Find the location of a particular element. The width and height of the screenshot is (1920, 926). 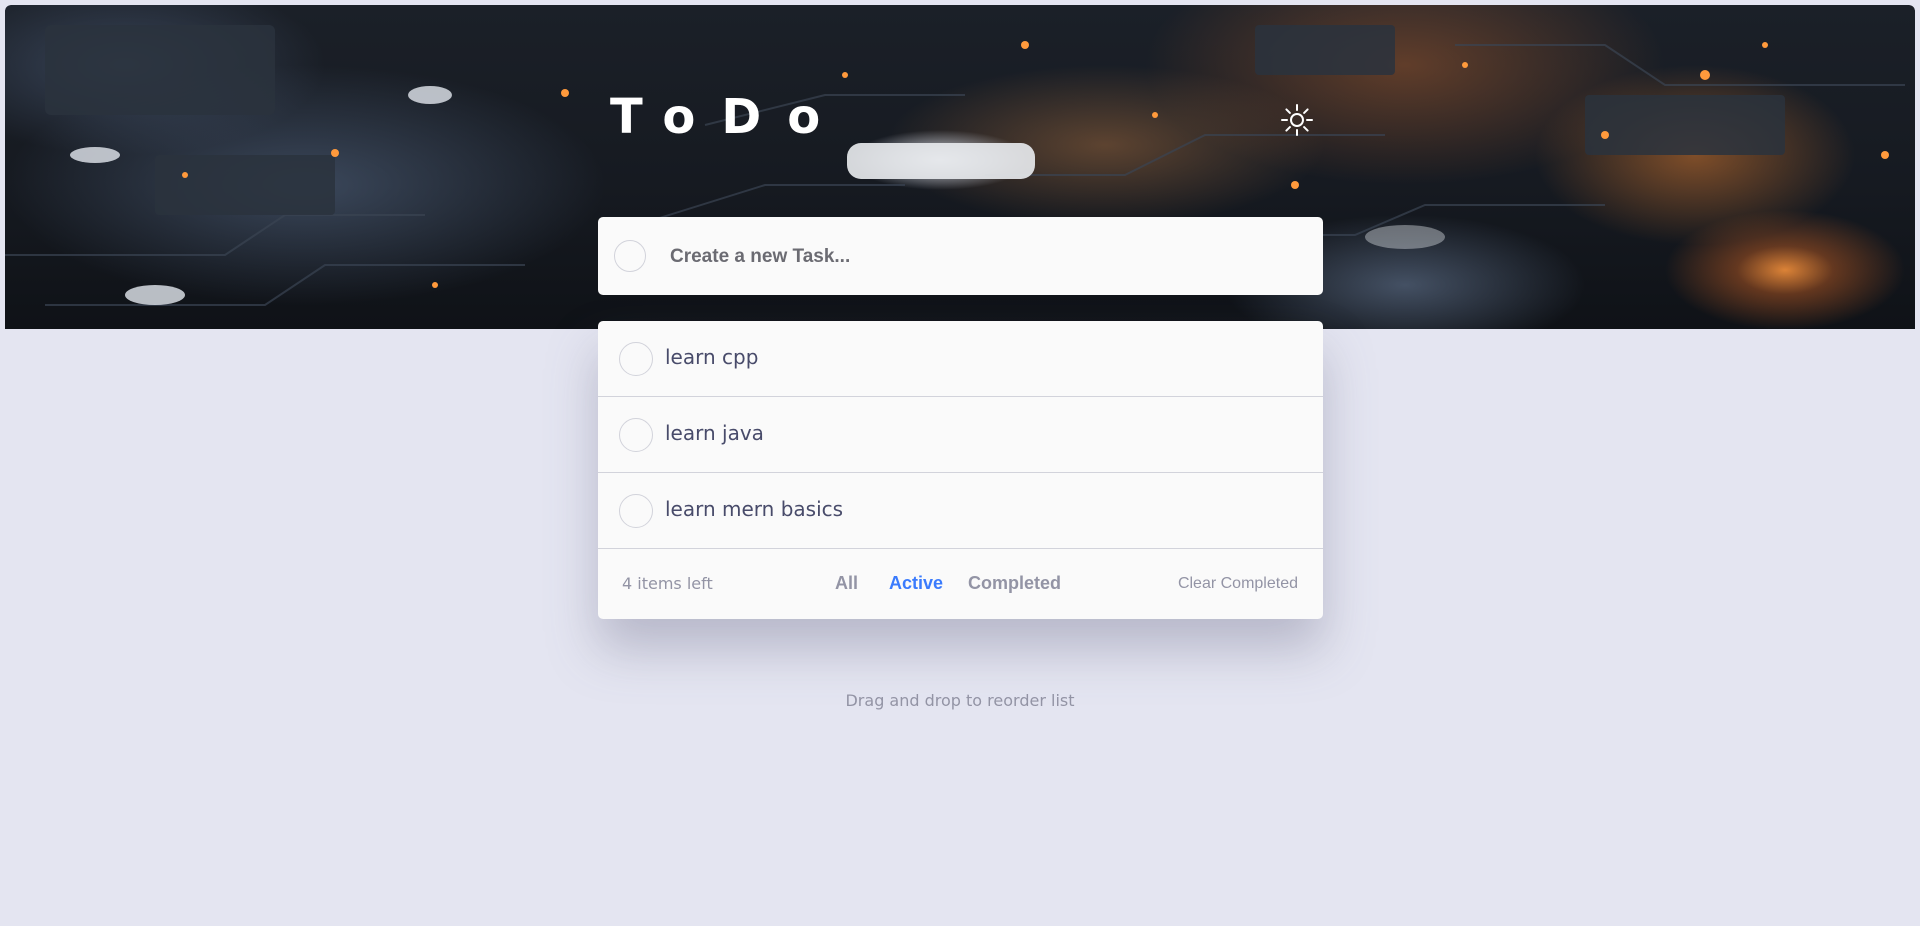

filter-all-button: All is located at coordinates (846, 583).